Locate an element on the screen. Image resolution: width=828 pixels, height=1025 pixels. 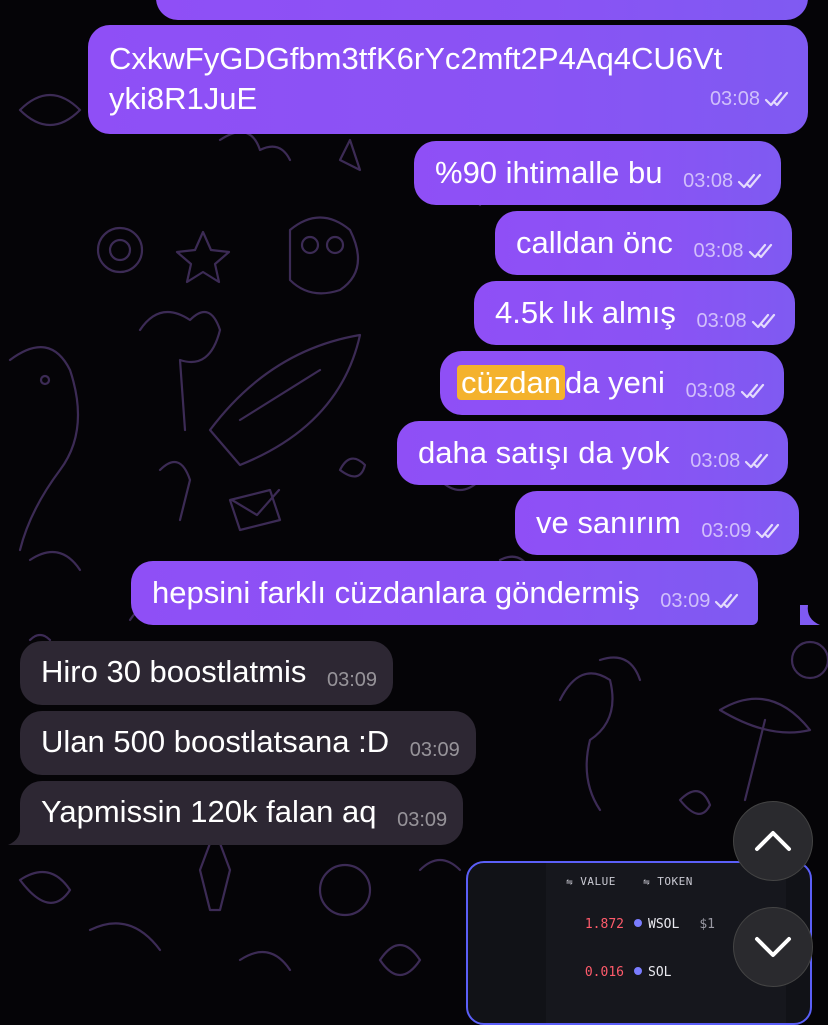
message-bubble-outgoing: calldan önc 03:08 is located at coordinates (643, 243).